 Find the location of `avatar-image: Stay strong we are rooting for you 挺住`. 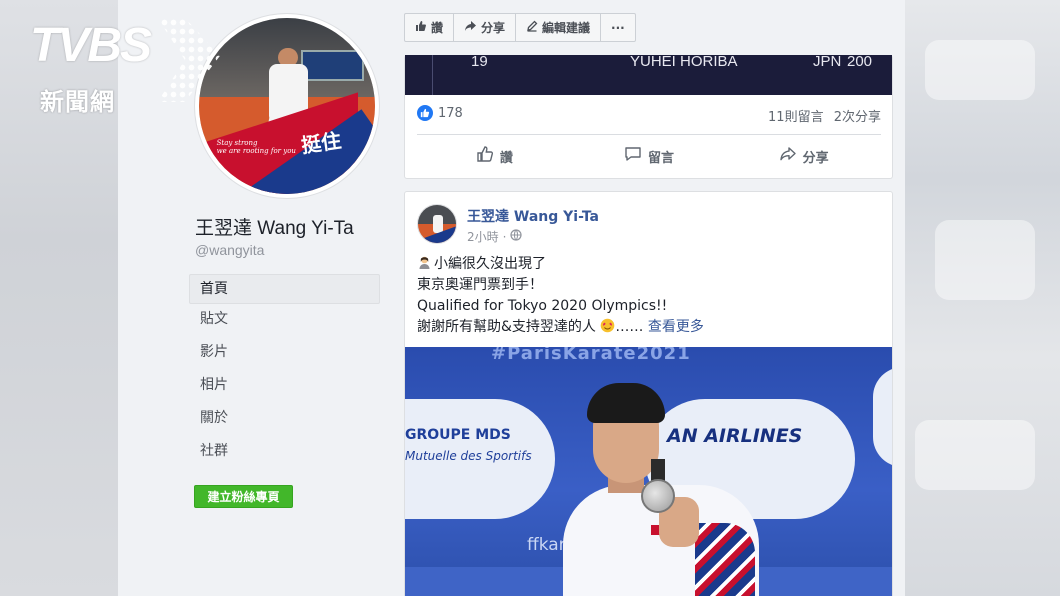

avatar-image: Stay strong we are rooting for you 挺住 is located at coordinates (287, 106).